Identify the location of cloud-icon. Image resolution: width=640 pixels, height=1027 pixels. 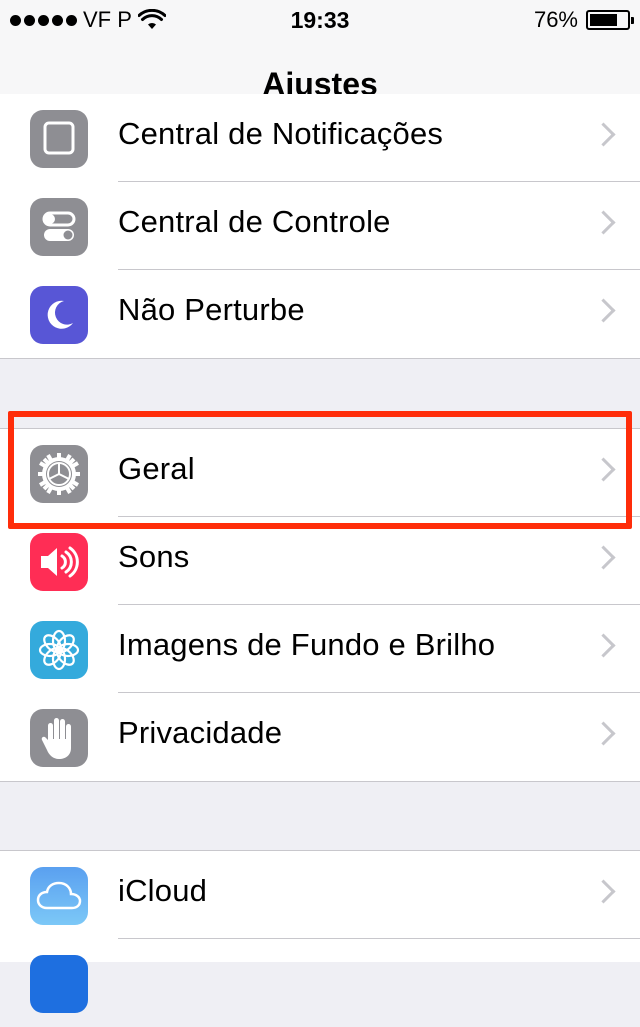
(59, 896).